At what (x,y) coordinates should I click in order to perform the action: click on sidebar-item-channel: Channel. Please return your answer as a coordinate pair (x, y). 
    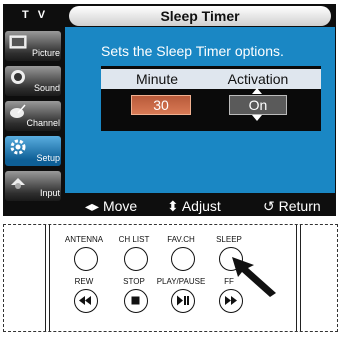
    Looking at the image, I should click on (34, 115).